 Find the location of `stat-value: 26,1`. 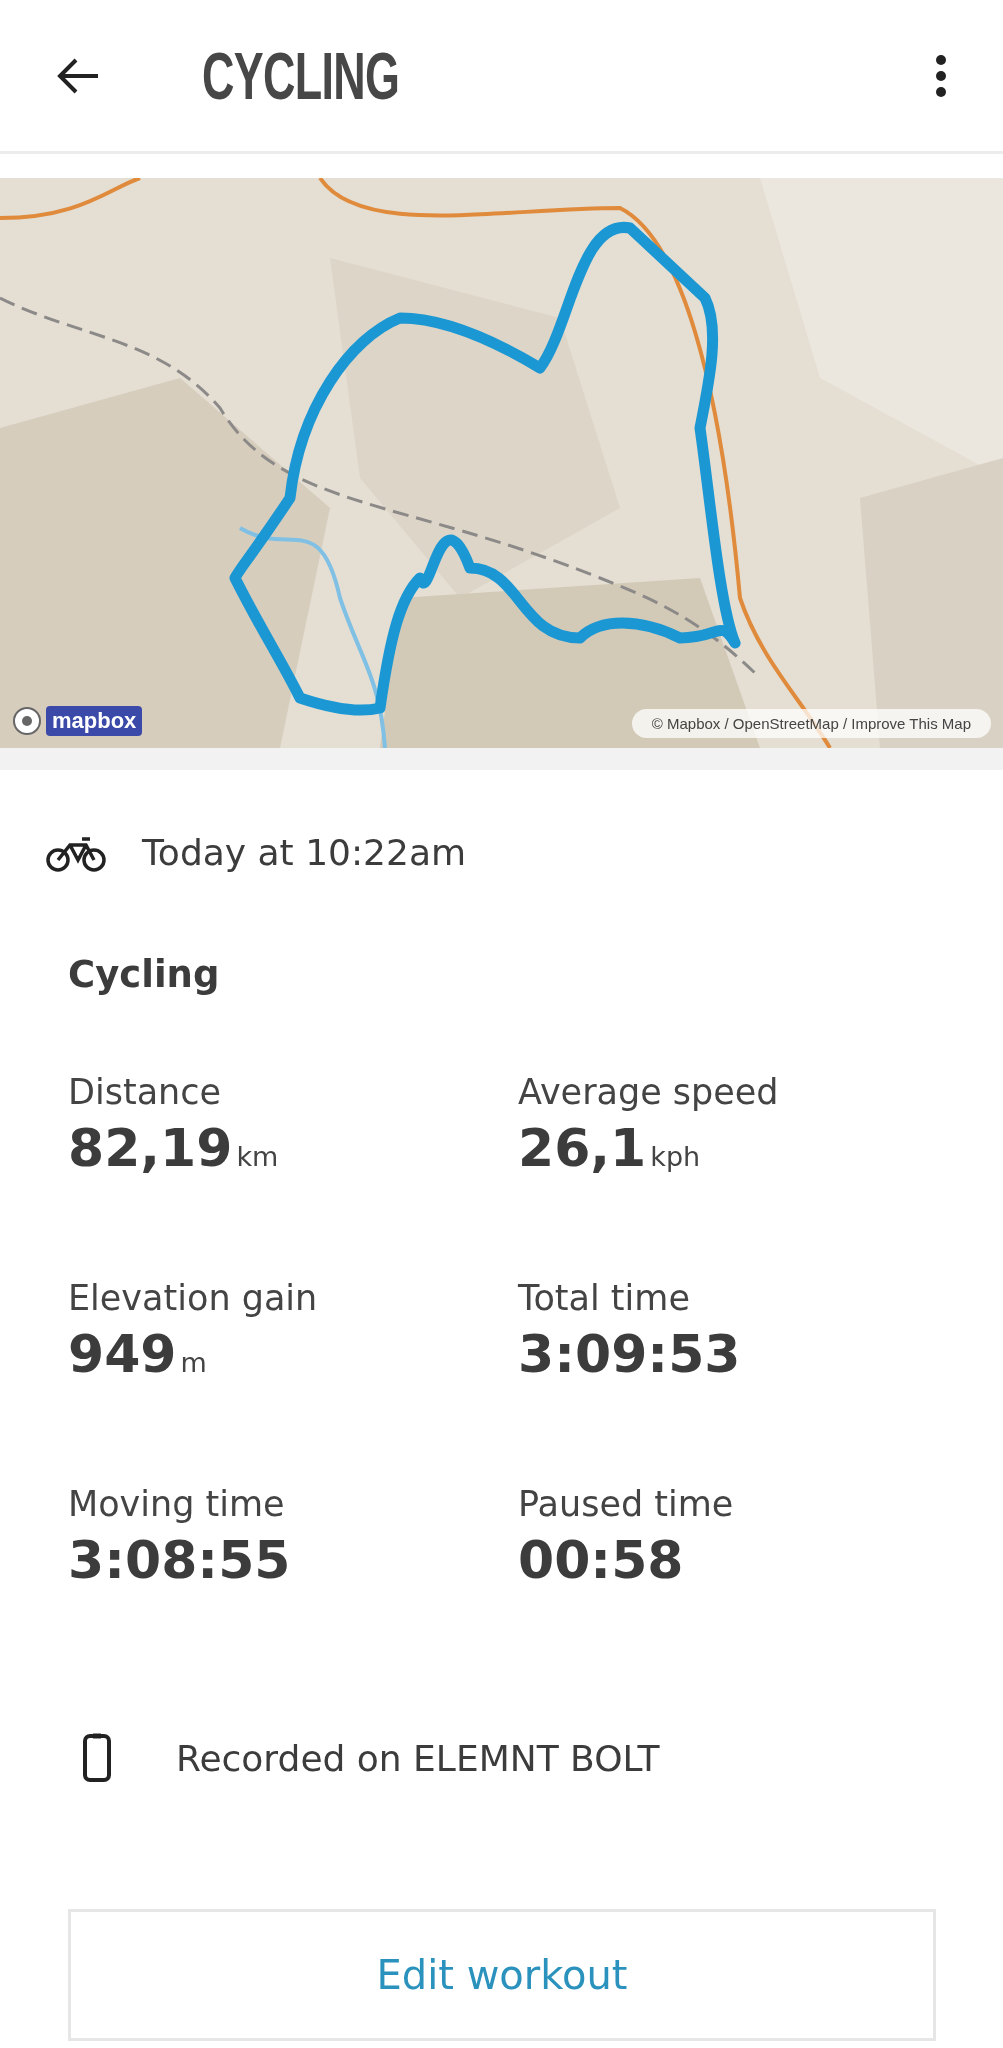

stat-value: 26,1 is located at coordinates (582, 1148).